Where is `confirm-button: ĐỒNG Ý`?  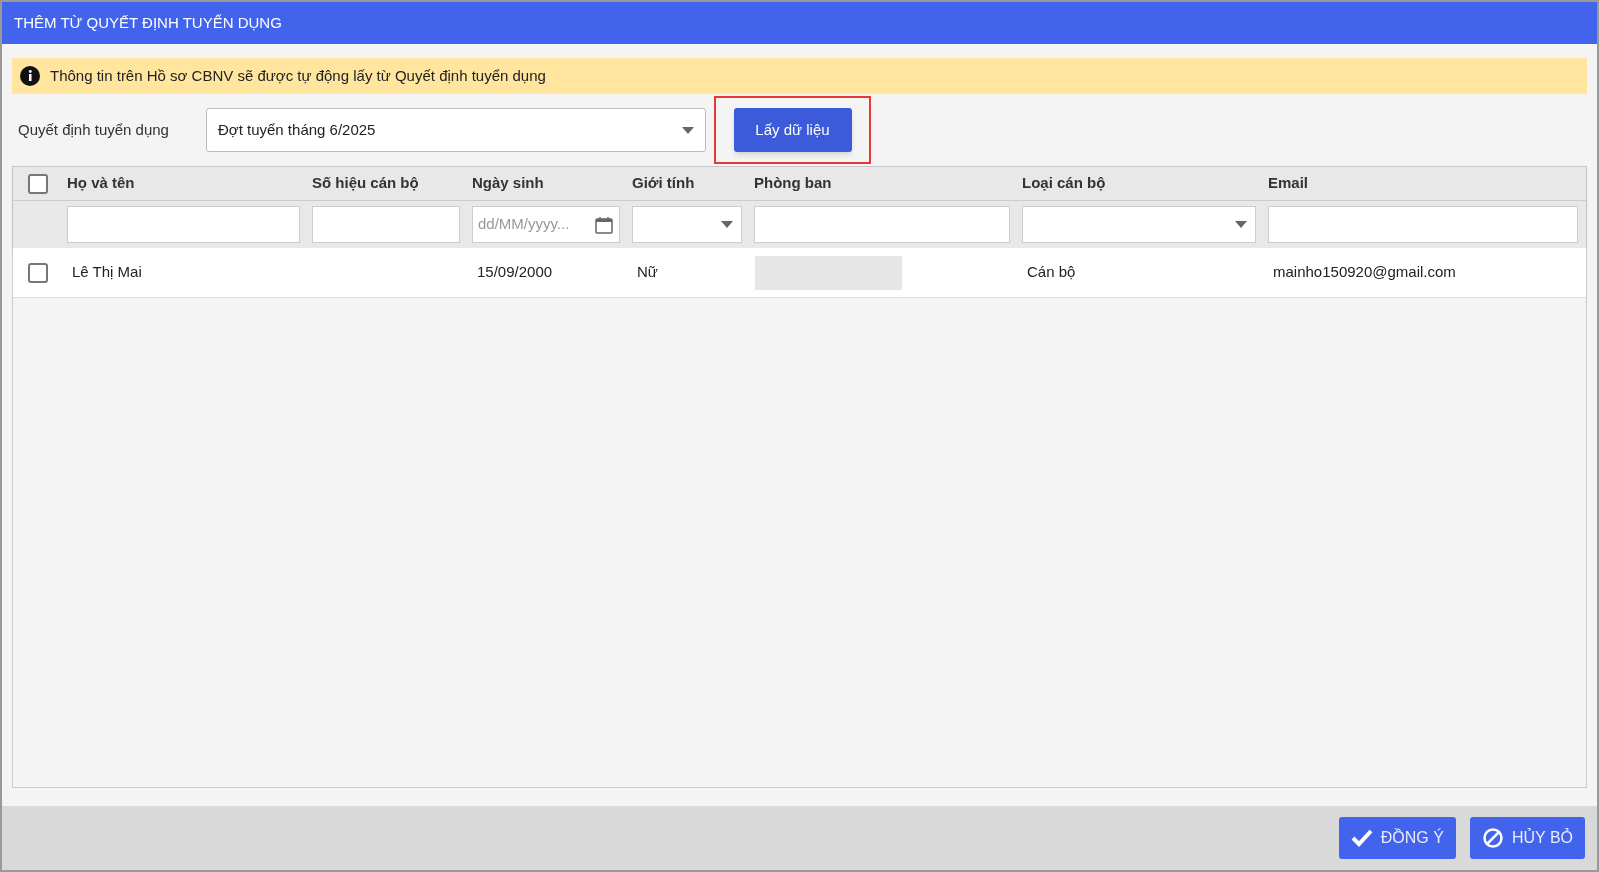
confirm-button: ĐỒNG Ý is located at coordinates (1397, 838).